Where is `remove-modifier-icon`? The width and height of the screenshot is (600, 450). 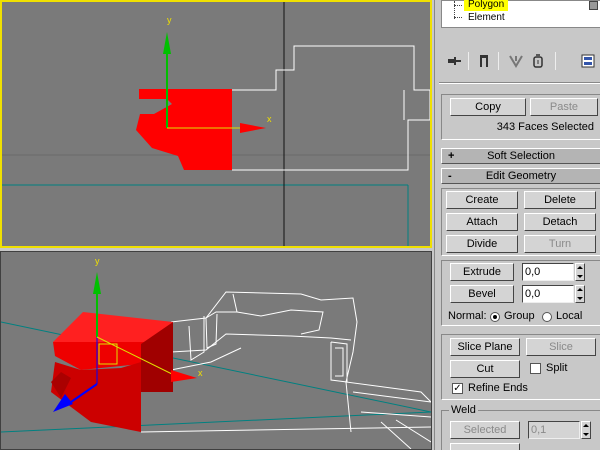 remove-modifier-icon is located at coordinates (538, 61).